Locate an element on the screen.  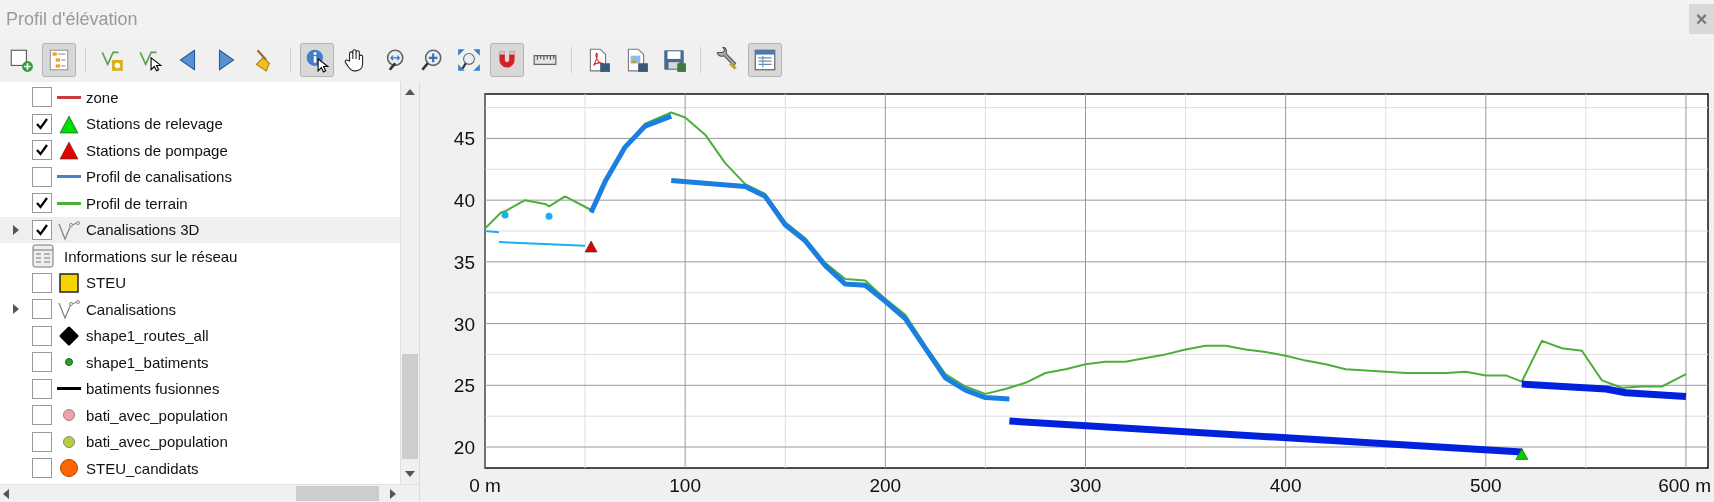
layer-name: STEU is located at coordinates (106, 283).